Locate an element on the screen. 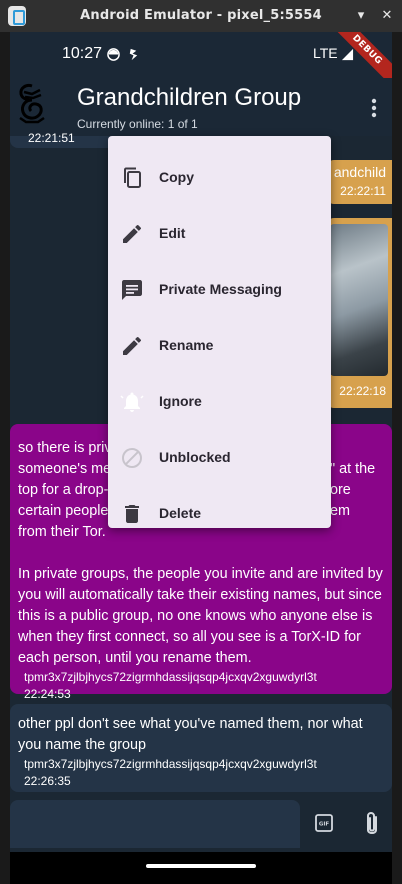 Image resolution: width=402 pixels, height=884 pixels. bell-icon is located at coordinates (132, 402).